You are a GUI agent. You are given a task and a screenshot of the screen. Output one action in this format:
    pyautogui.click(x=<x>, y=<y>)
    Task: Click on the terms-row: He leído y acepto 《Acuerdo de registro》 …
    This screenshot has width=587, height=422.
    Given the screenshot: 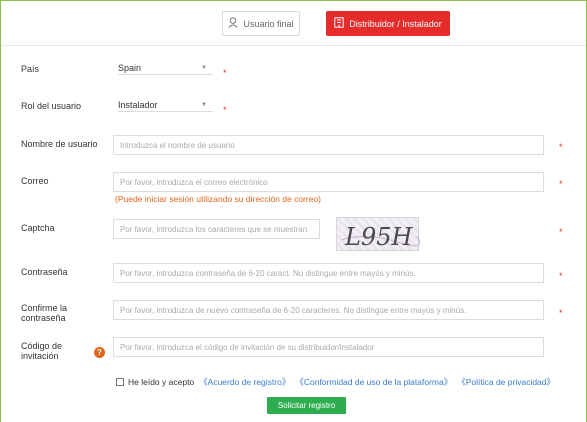 What is the action you would take?
    pyautogui.click(x=335, y=382)
    